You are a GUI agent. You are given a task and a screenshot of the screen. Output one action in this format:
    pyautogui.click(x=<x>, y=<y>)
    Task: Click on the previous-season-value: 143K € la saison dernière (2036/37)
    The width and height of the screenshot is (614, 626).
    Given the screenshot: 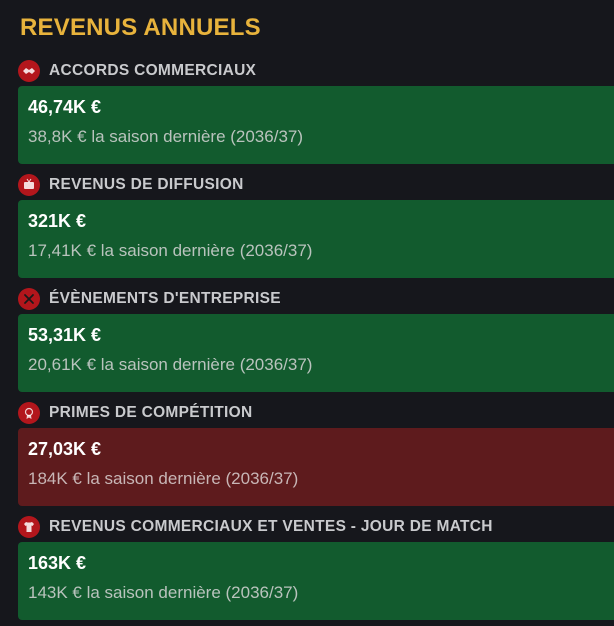 What is the action you would take?
    pyautogui.click(x=163, y=592)
    